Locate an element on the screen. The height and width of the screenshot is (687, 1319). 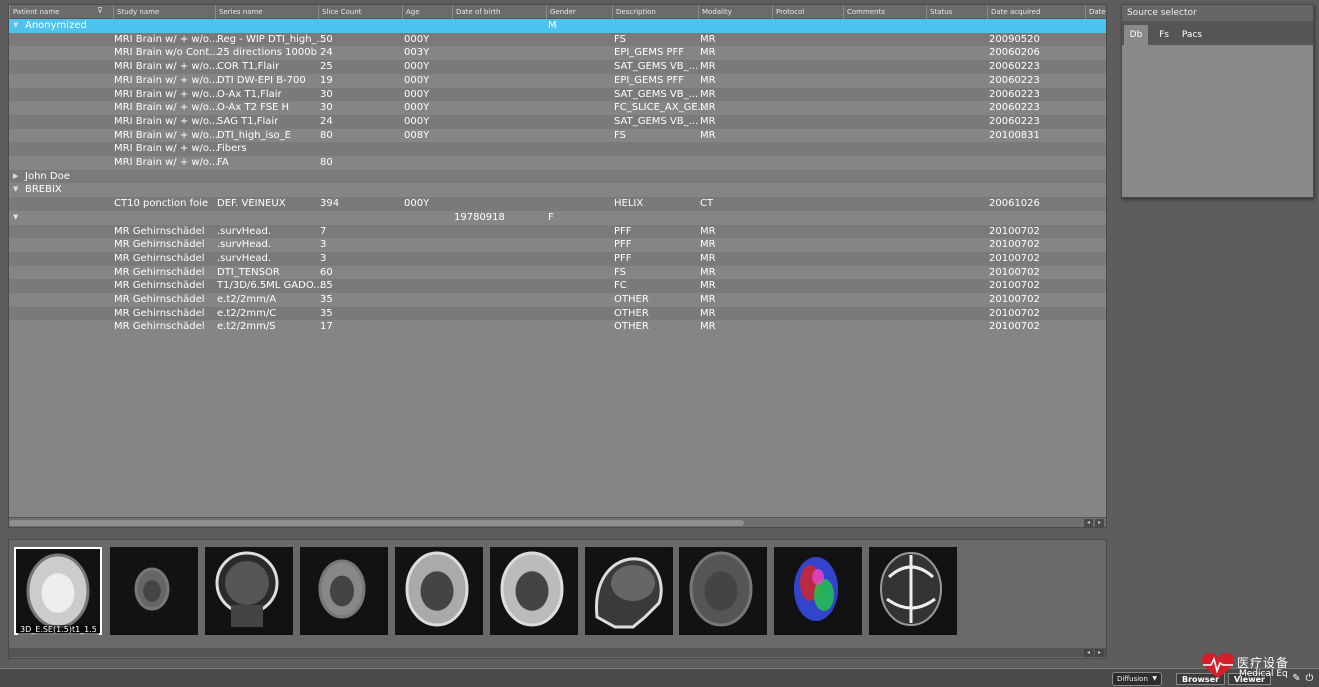
cell-slices: 24 is located at coordinates (326, 53).